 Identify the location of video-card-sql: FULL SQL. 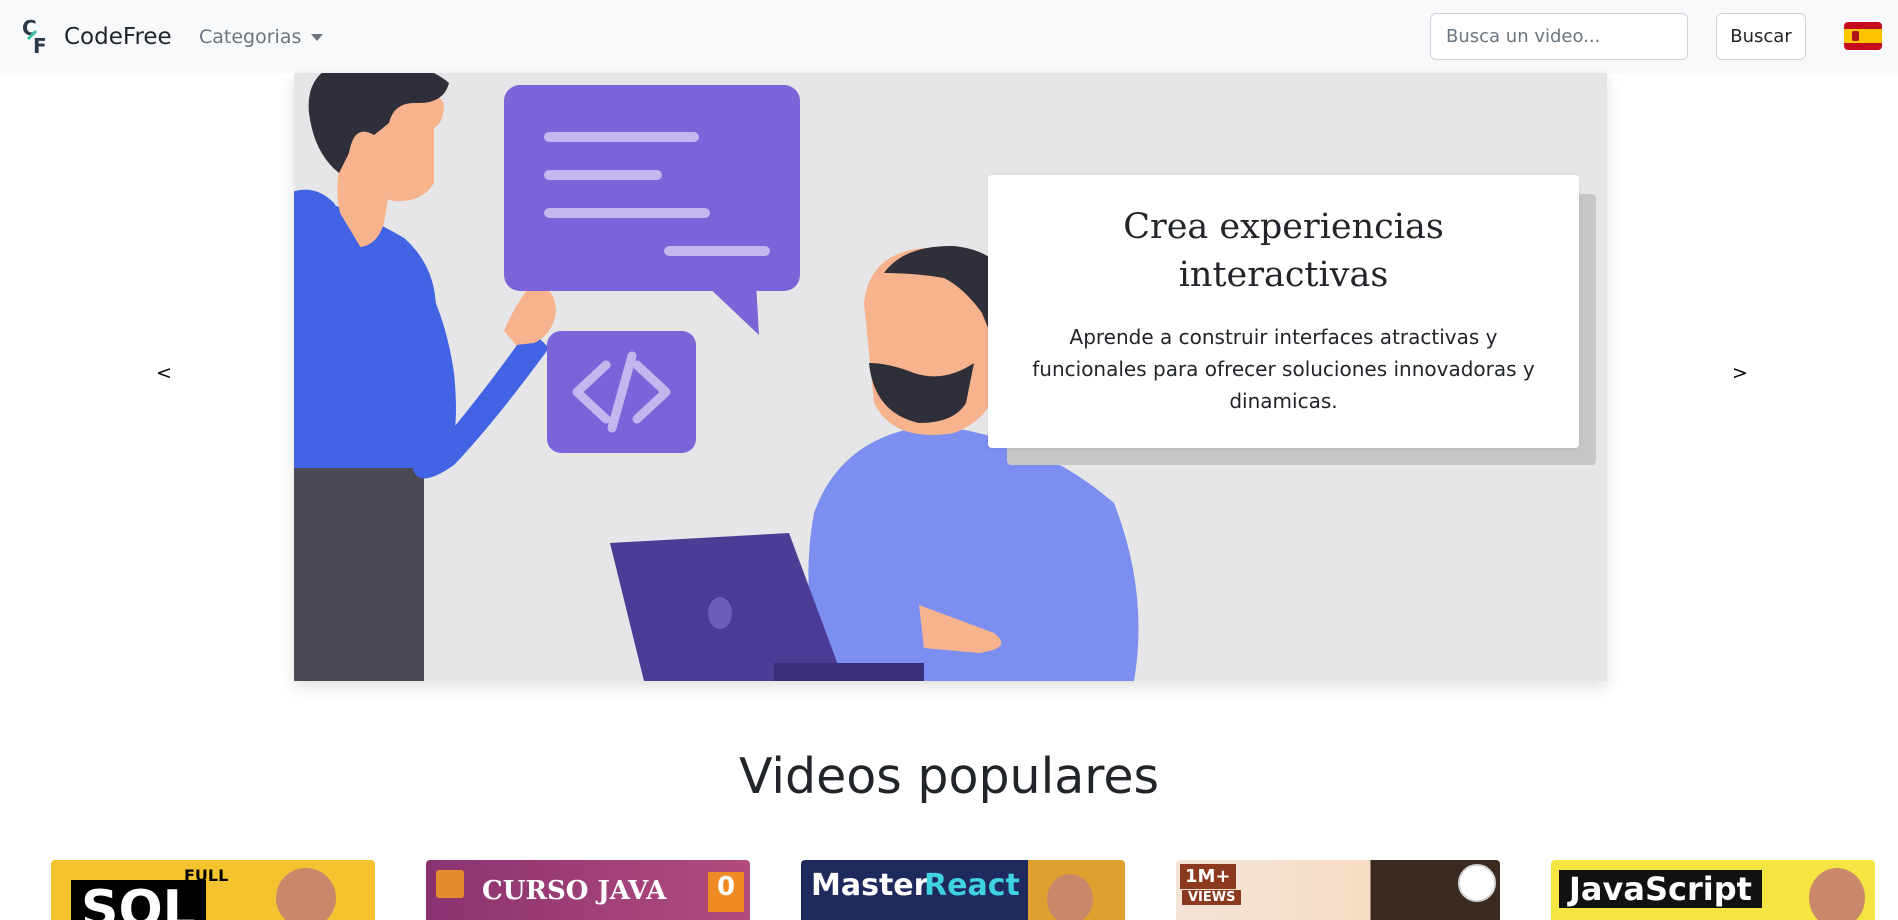
(213, 890).